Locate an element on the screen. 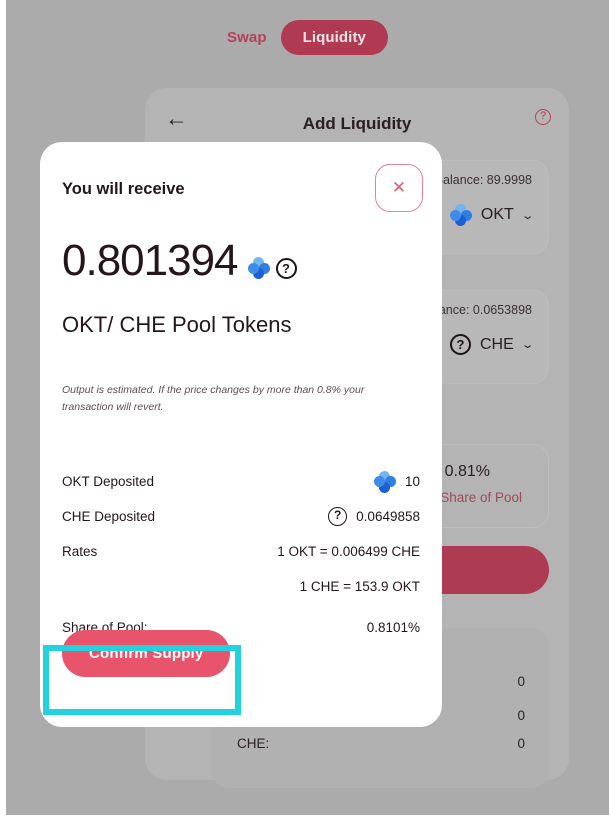 The width and height of the screenshot is (609, 819). page-title: Add Liquidity is located at coordinates (357, 123).